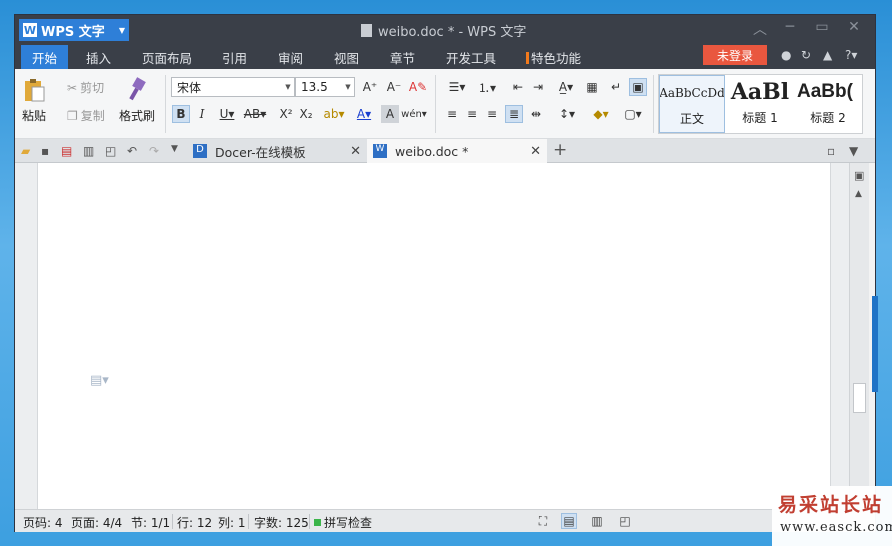 This screenshot has width=892, height=546. Describe the element at coordinates (281, 522) in the screenshot. I see `word-count: 字数: 125` at that location.